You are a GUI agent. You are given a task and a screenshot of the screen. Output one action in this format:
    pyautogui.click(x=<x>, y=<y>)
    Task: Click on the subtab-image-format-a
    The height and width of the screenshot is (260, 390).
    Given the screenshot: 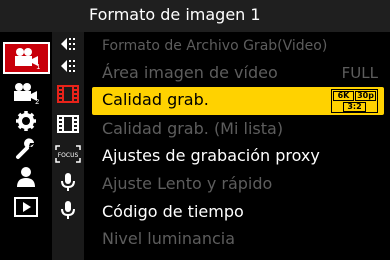 What is the action you would take?
    pyautogui.click(x=68, y=44)
    